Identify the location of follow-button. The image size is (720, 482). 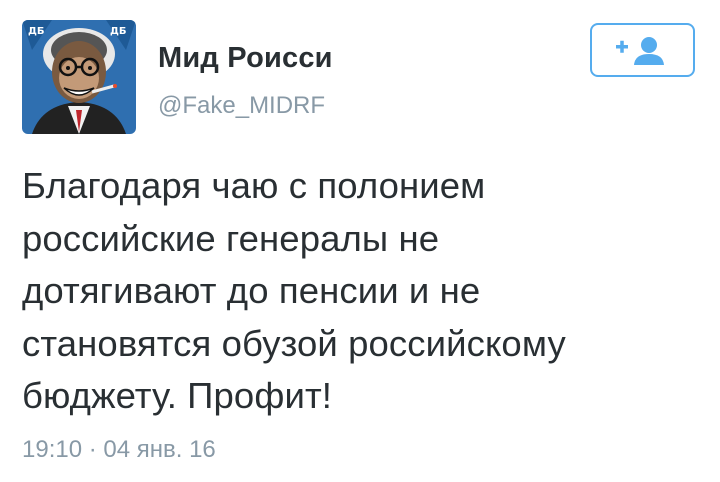
(642, 50).